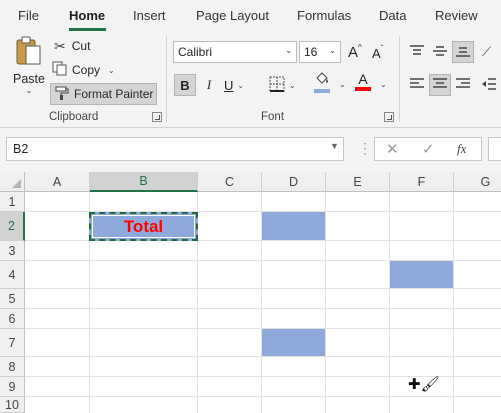 The width and height of the screenshot is (501, 413). I want to click on paste-icon, so click(29, 53).